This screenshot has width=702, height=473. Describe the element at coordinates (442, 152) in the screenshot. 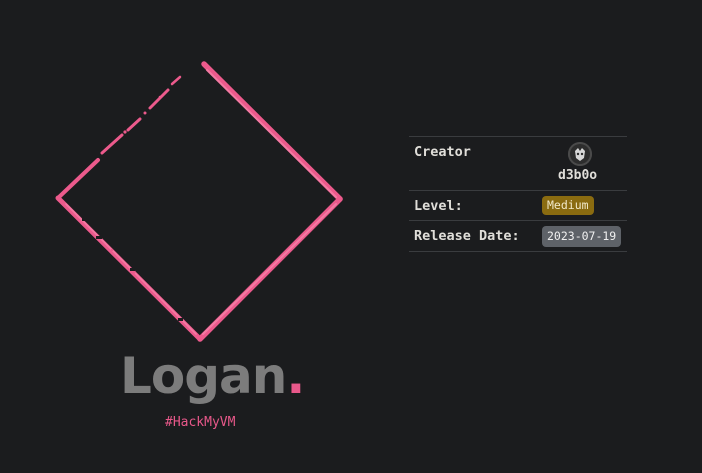

I see `creator-label: Creator` at that location.